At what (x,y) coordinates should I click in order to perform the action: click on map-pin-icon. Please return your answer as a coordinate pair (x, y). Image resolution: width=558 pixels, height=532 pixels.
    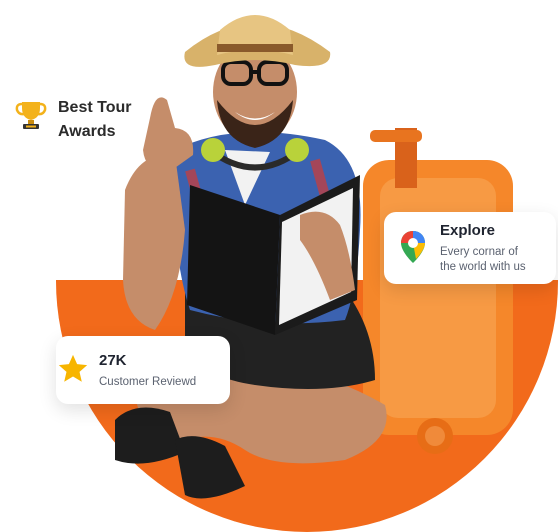
    Looking at the image, I should click on (413, 247).